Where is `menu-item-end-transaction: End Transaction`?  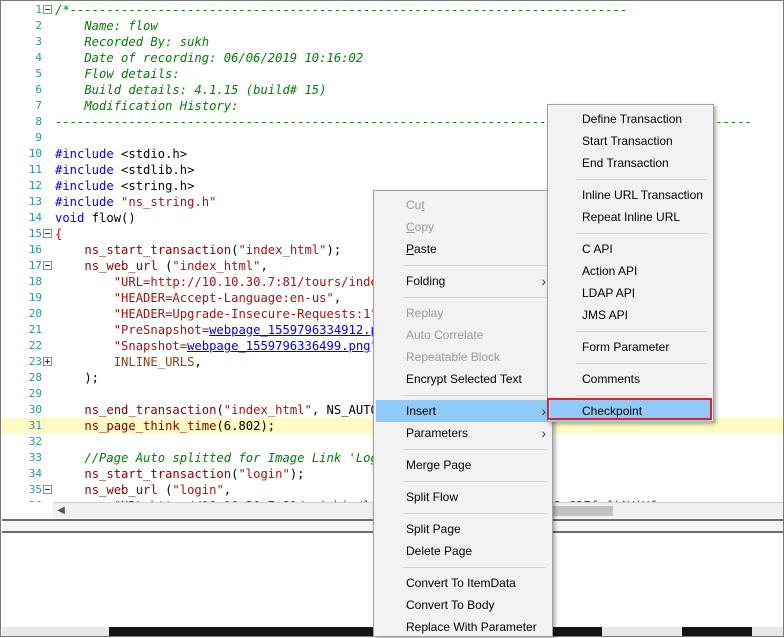
menu-item-end-transaction: End Transaction is located at coordinates (630, 163).